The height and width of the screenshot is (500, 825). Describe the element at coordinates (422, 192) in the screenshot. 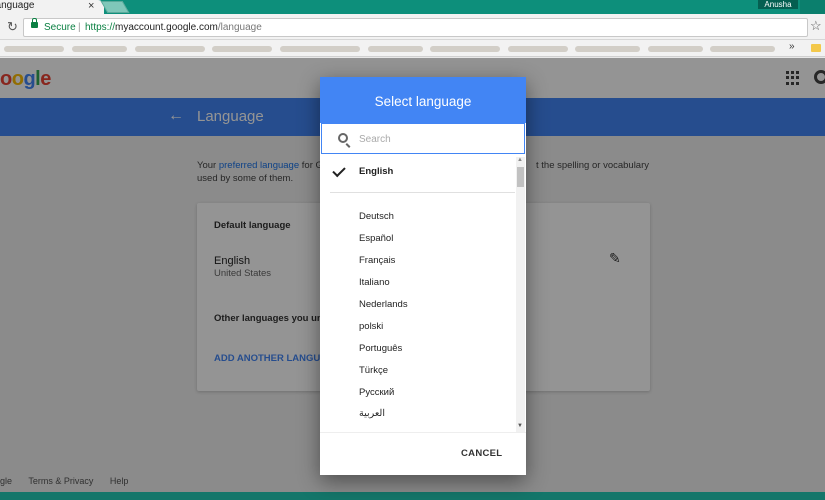

I see `list-divider` at that location.